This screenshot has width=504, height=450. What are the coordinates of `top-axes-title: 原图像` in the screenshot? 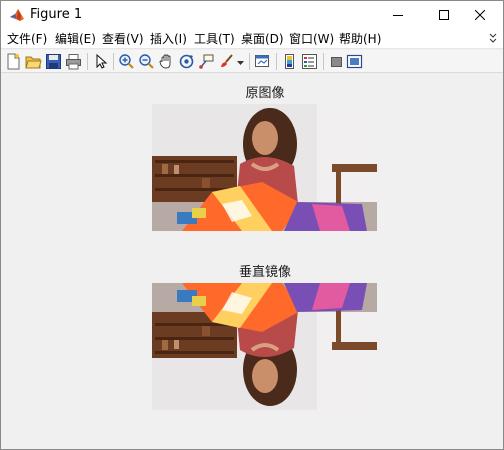 It's located at (265, 93).